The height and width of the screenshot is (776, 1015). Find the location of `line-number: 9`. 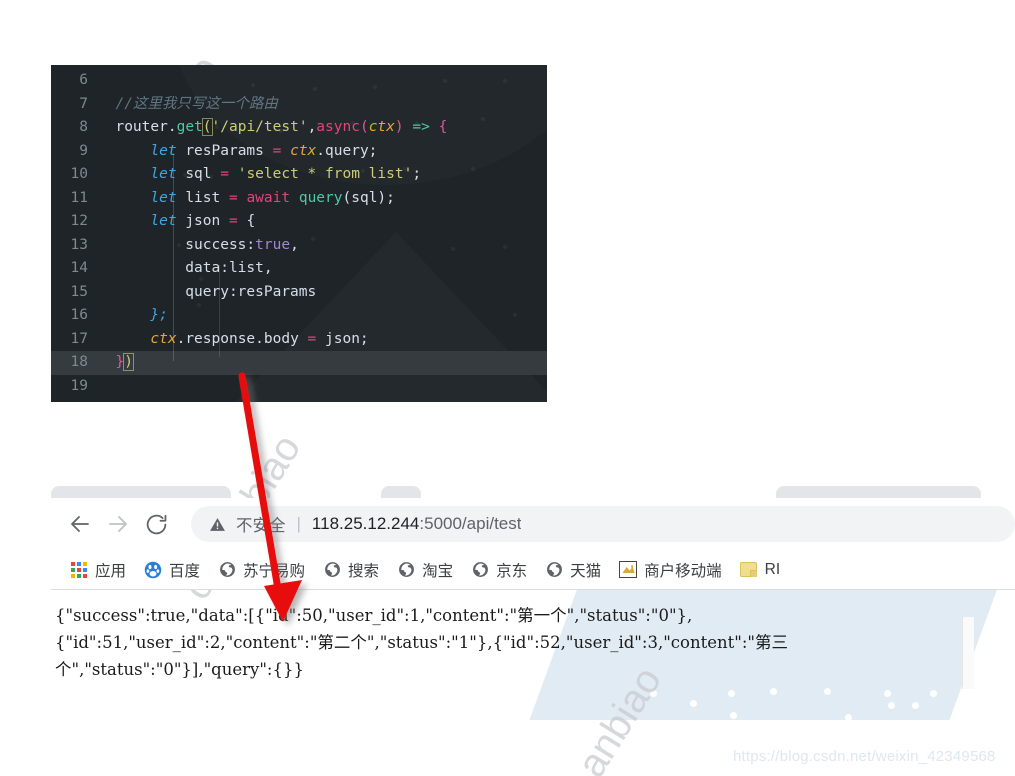

line-number: 9 is located at coordinates (83, 150).